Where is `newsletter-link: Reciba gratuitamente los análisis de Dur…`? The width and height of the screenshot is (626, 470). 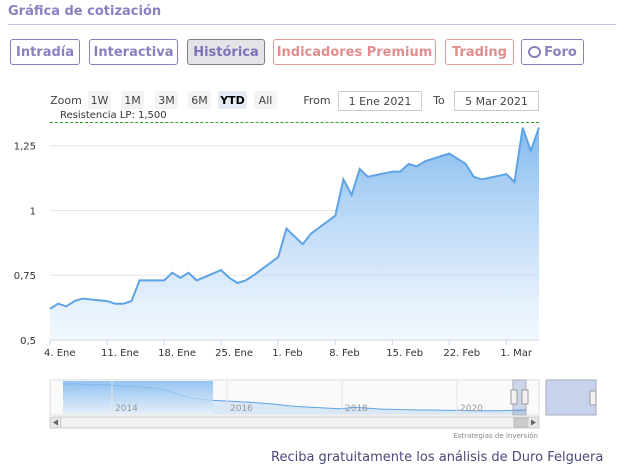
newsletter-link: Reciba gratuitamente los análisis de Dur… is located at coordinates (437, 457).